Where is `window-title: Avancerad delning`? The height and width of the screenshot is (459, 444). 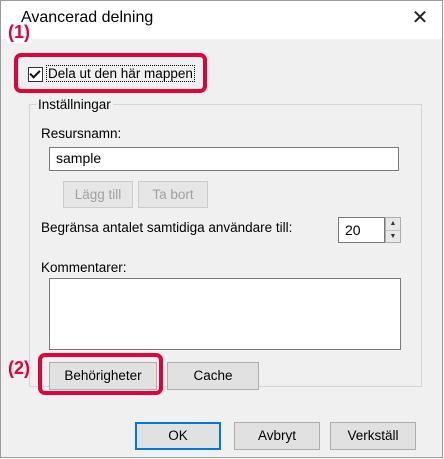
window-title: Avancerad delning is located at coordinates (87, 17).